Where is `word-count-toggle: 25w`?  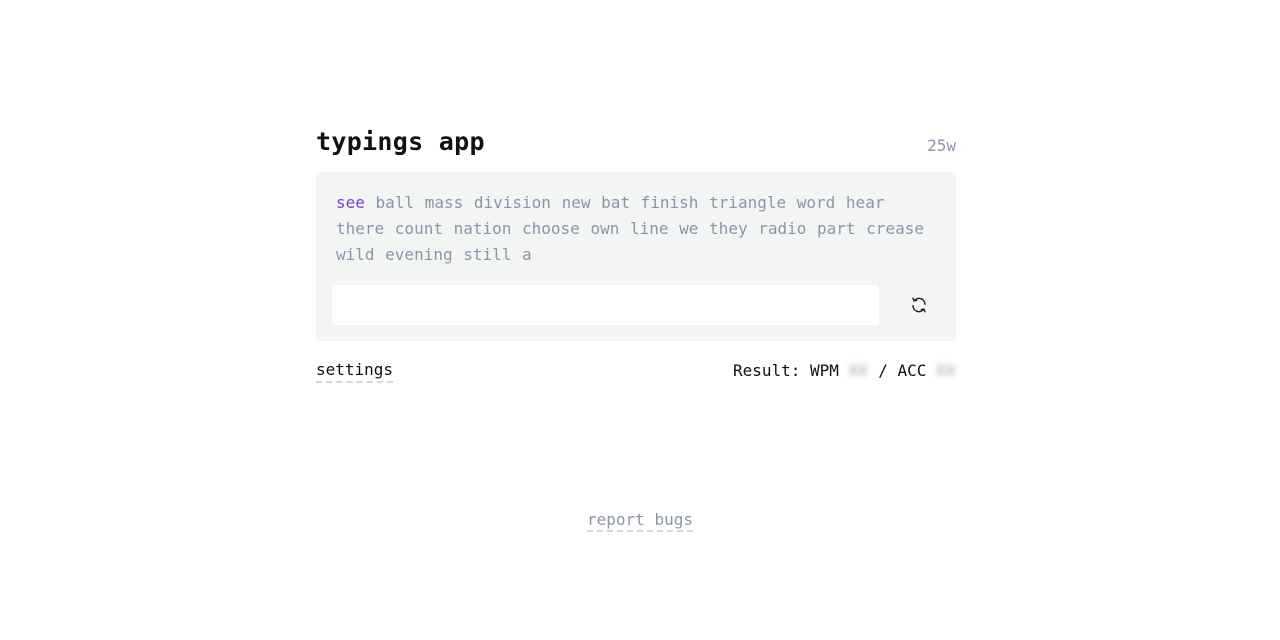 word-count-toggle: 25w is located at coordinates (941, 146).